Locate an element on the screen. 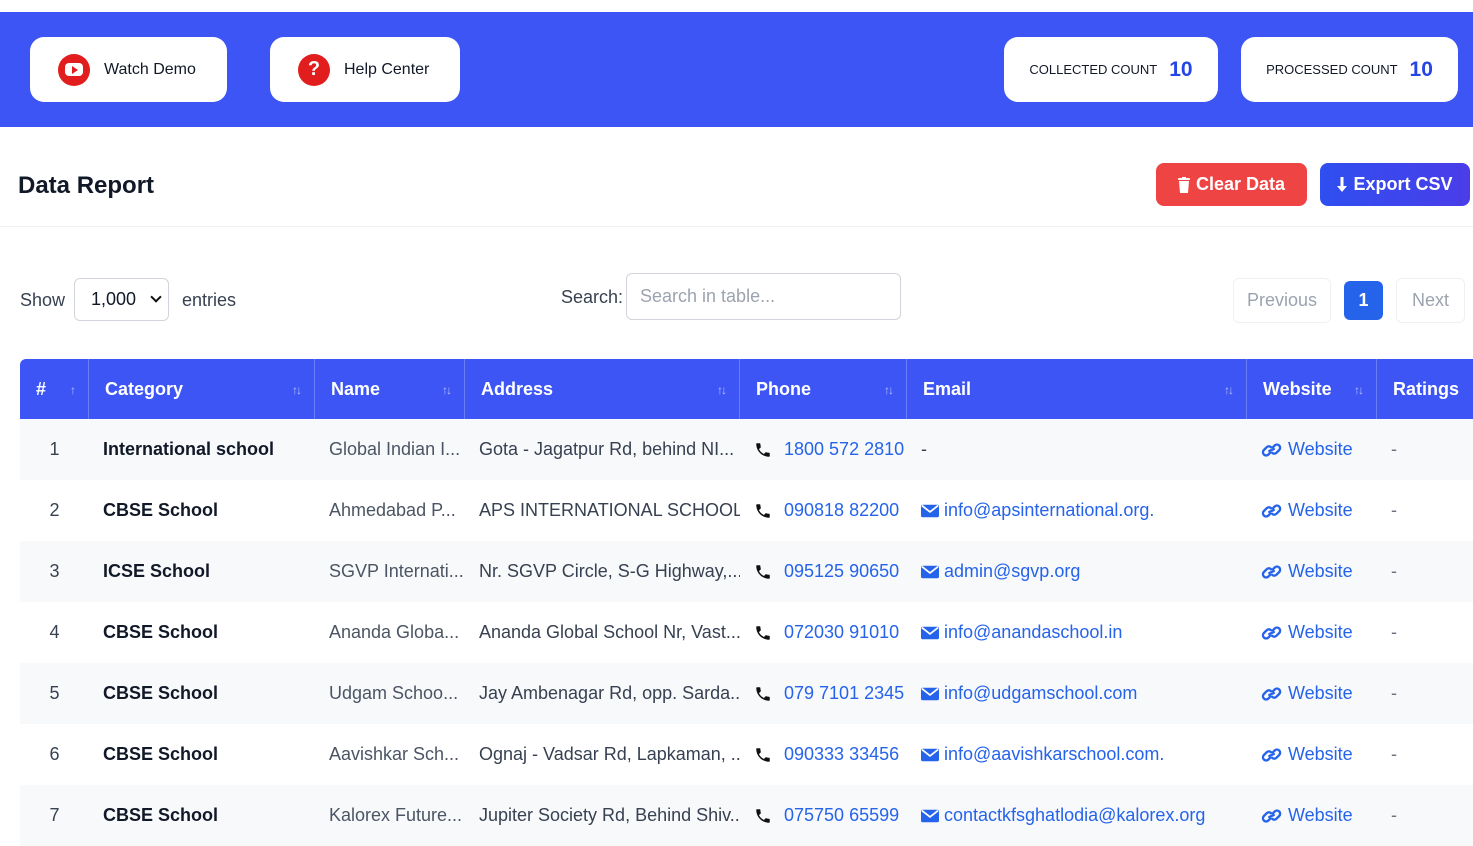  cell-number: 2 is located at coordinates (54, 510).